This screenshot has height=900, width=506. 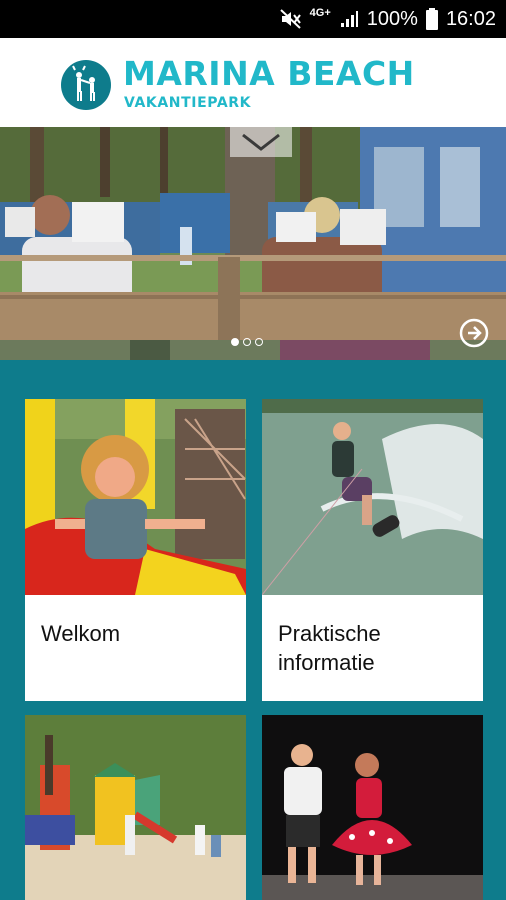 What do you see at coordinates (188, 103) in the screenshot?
I see `park-subtitle: VAKANTIEPARK` at bounding box center [188, 103].